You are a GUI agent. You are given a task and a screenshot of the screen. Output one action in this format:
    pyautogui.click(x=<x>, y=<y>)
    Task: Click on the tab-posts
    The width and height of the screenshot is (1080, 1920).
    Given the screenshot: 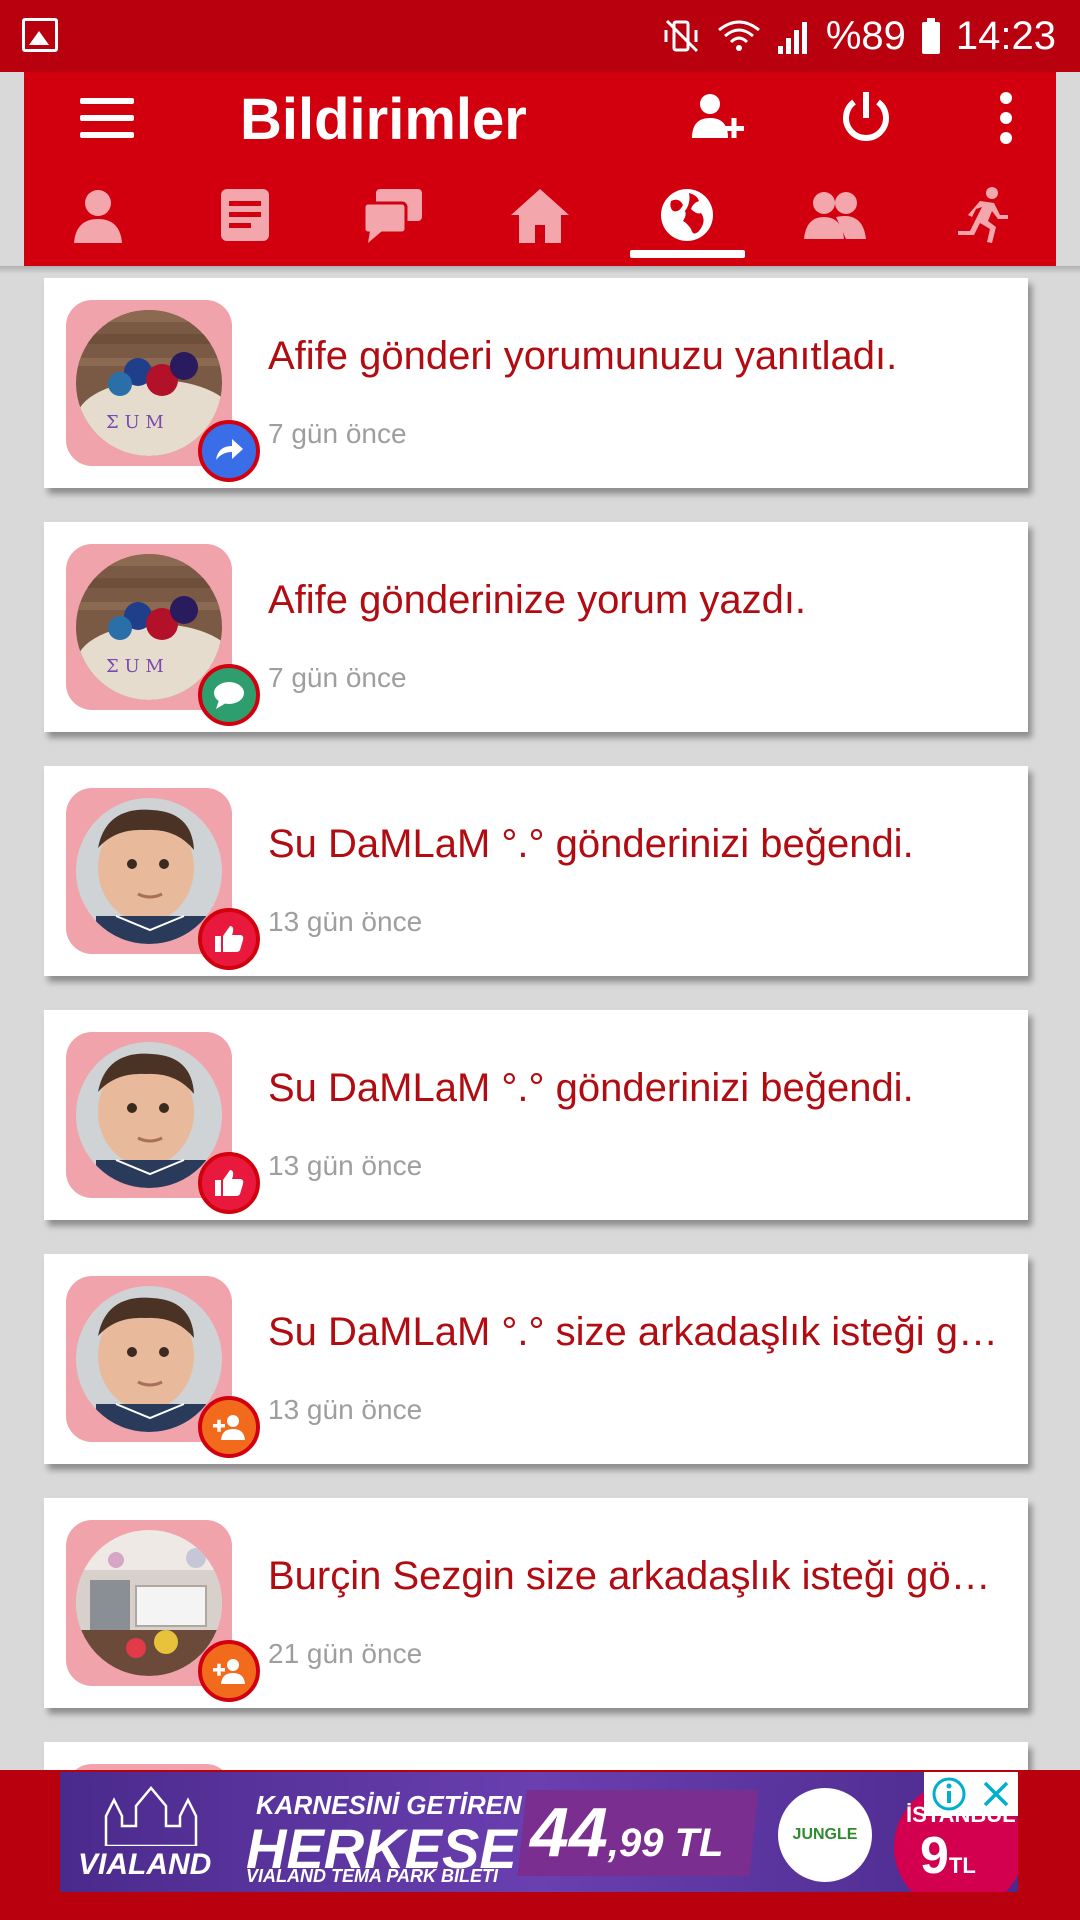 What is the action you would take?
    pyautogui.click(x=244, y=215)
    